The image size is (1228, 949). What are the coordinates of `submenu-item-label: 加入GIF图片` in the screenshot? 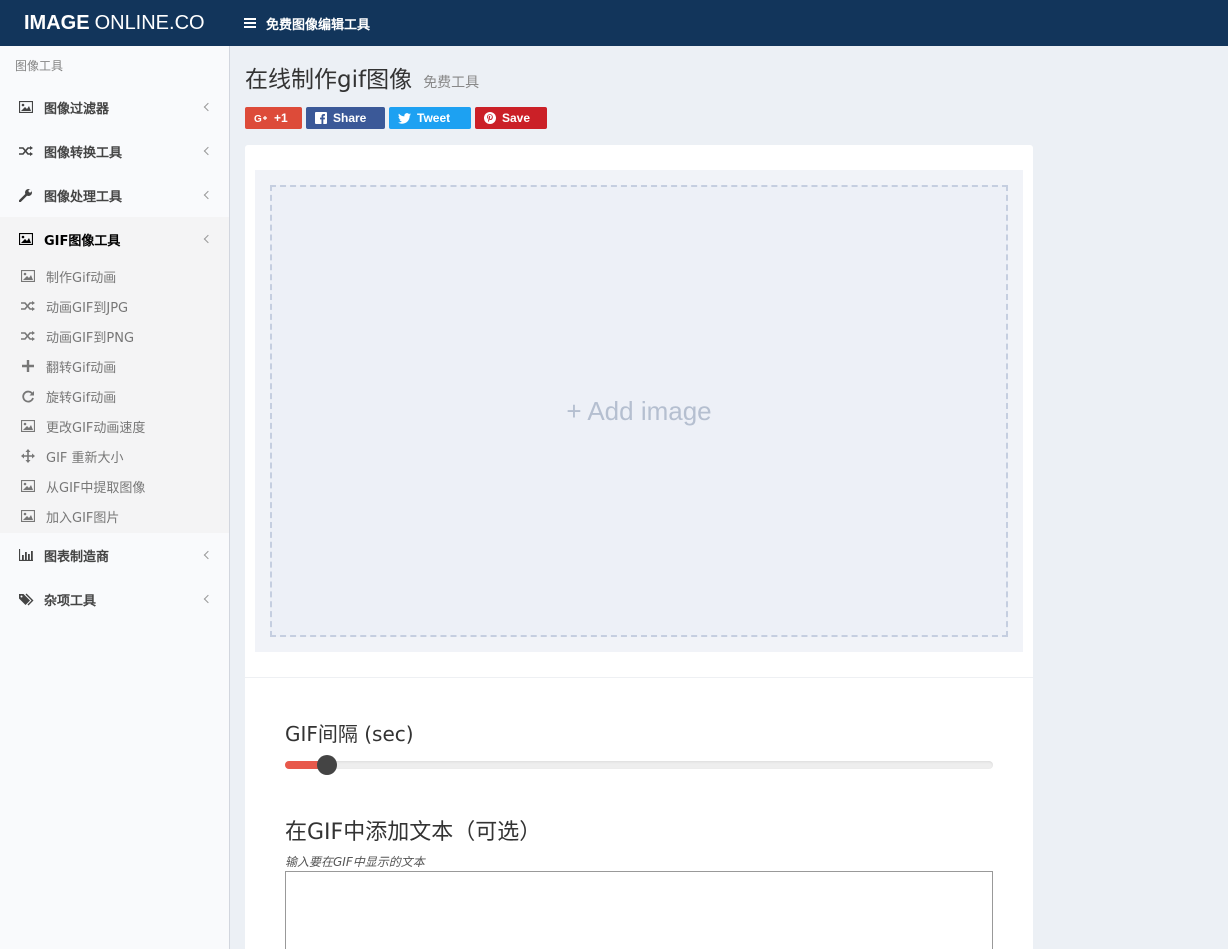 It's located at (83, 518).